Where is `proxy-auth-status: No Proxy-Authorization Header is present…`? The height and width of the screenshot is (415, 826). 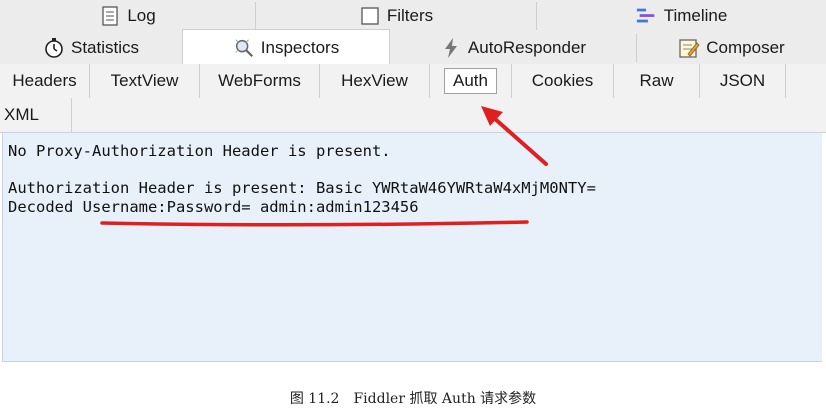 proxy-auth-status: No Proxy-Authorization Header is present… is located at coordinates (199, 151).